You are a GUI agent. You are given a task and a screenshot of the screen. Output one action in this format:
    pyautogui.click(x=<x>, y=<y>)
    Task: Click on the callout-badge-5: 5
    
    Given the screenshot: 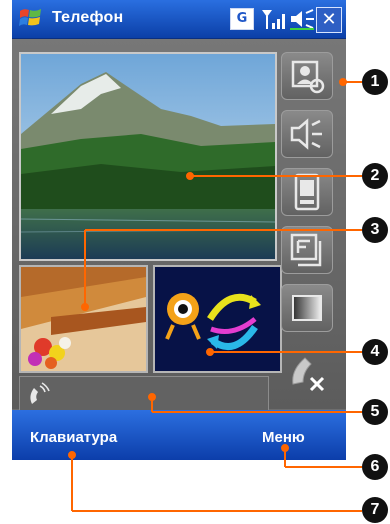 What is the action you would take?
    pyautogui.click(x=375, y=412)
    